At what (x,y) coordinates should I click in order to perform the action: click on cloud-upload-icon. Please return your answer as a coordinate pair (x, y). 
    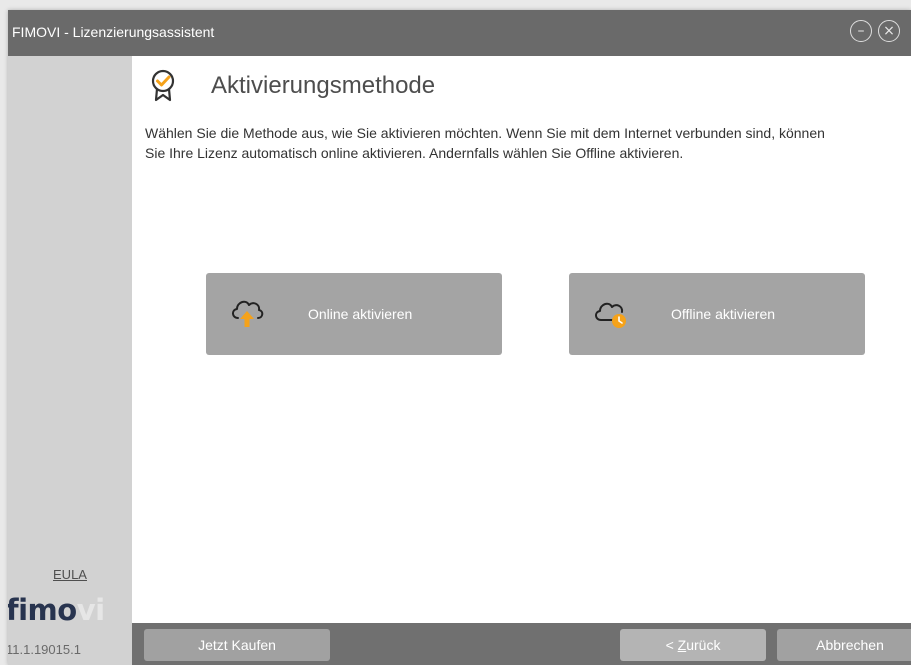
    Looking at the image, I should click on (248, 313).